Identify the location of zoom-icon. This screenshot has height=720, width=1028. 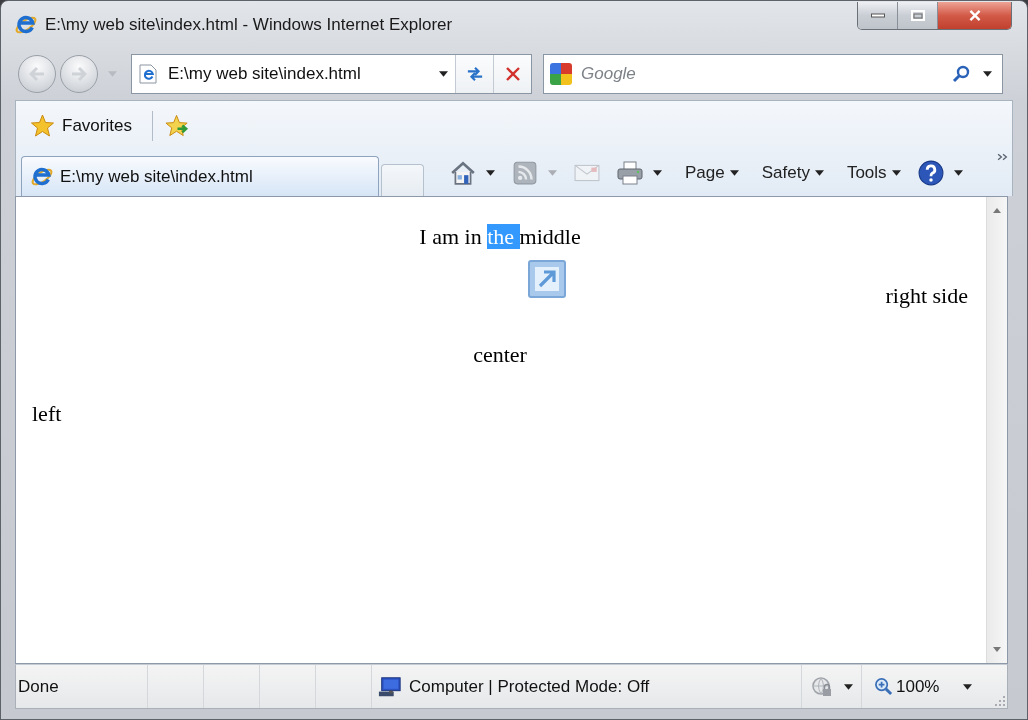
(883, 686).